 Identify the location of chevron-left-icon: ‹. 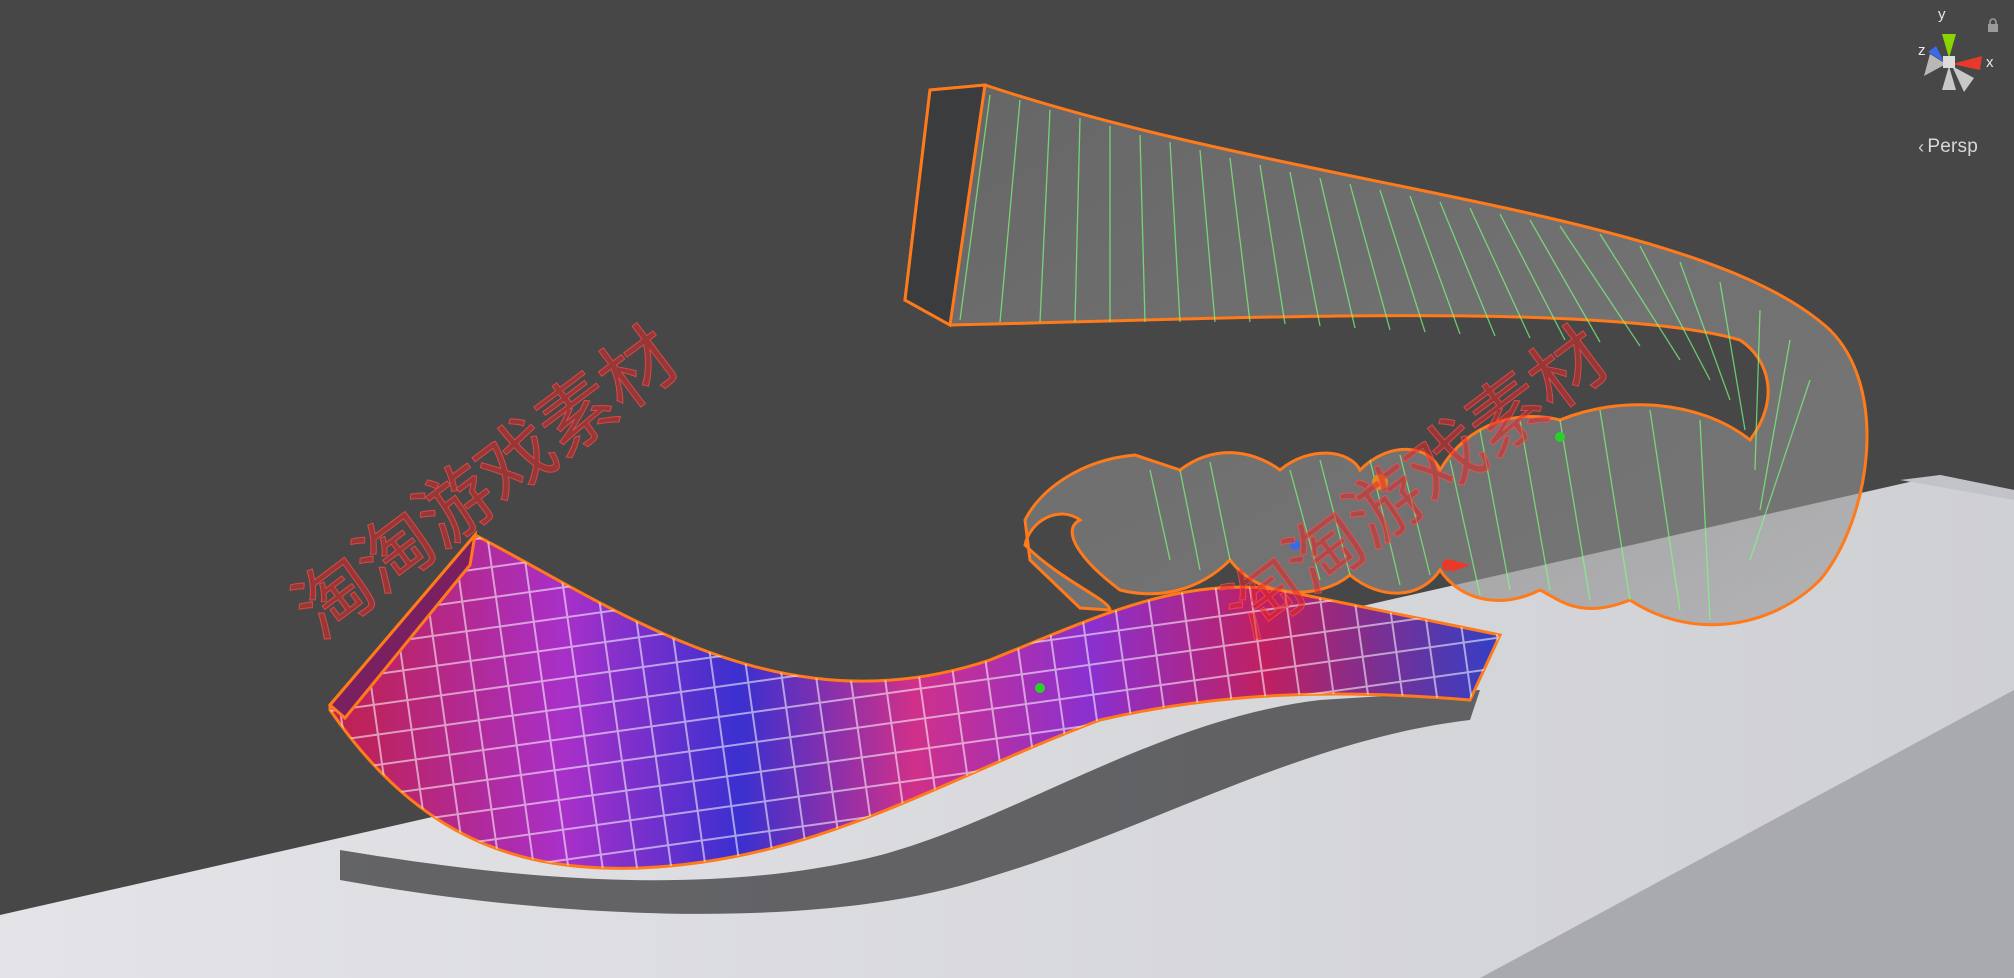
(1921, 146).